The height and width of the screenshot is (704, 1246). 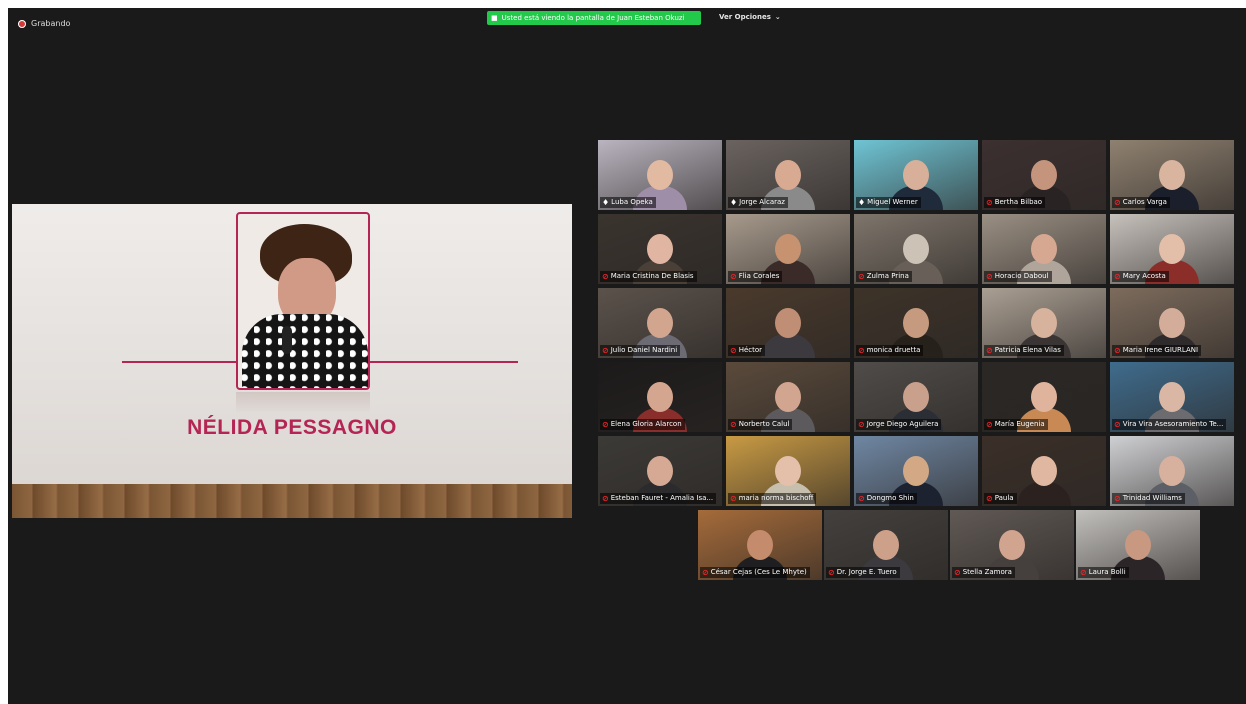 I want to click on participant-tile: ♦ Luba Opeka, so click(x=660, y=175).